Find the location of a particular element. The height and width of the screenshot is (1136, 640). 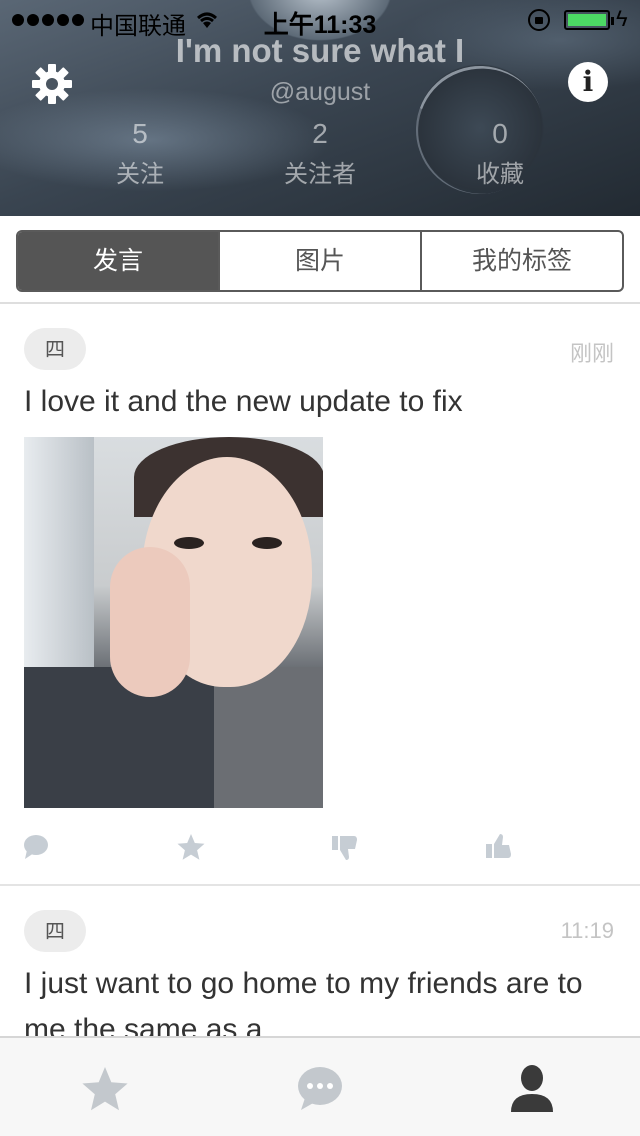

thumbs-up-icon is located at coordinates (499, 847).